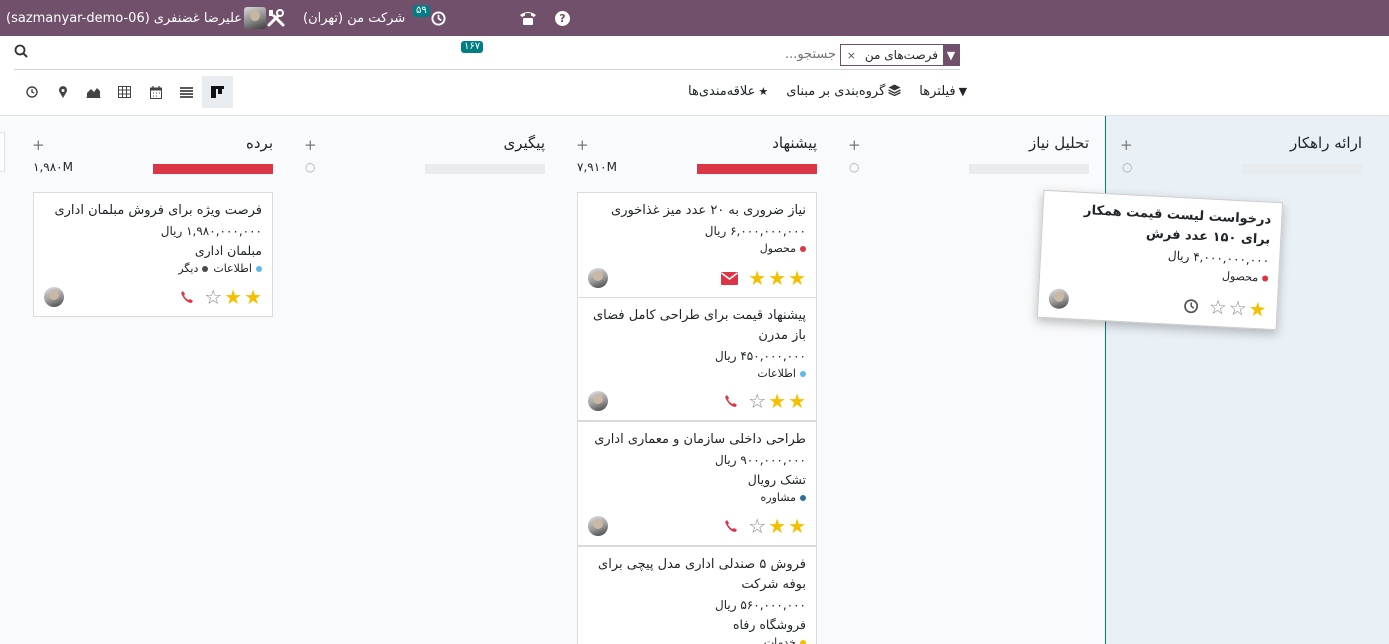 The height and width of the screenshot is (644, 1389). Describe the element at coordinates (255, 18) in the screenshot. I see `user-avatar` at that location.